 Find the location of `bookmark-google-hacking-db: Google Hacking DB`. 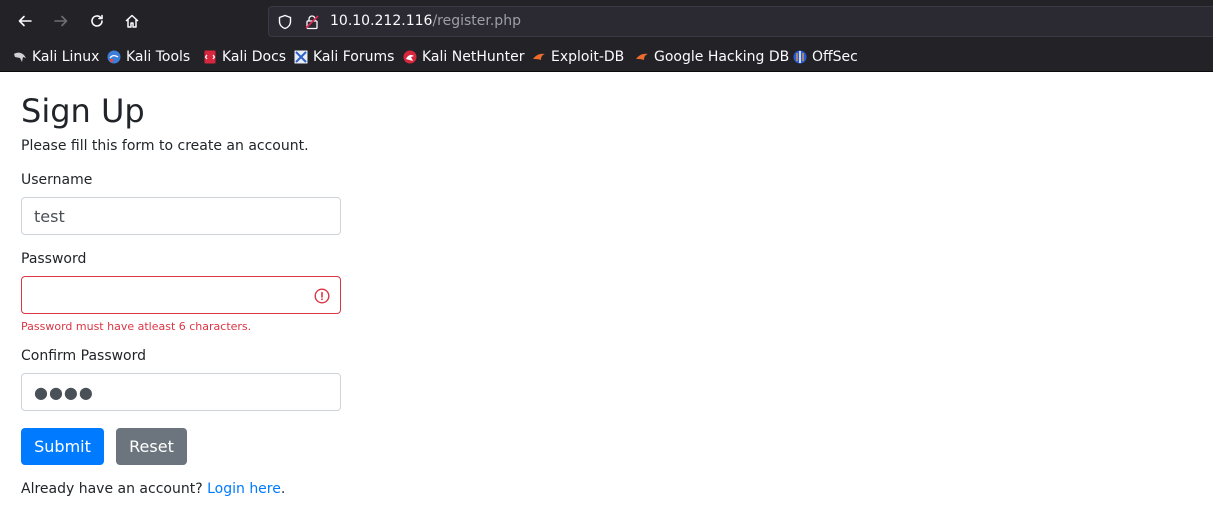

bookmark-google-hacking-db: Google Hacking DB is located at coordinates (712, 57).